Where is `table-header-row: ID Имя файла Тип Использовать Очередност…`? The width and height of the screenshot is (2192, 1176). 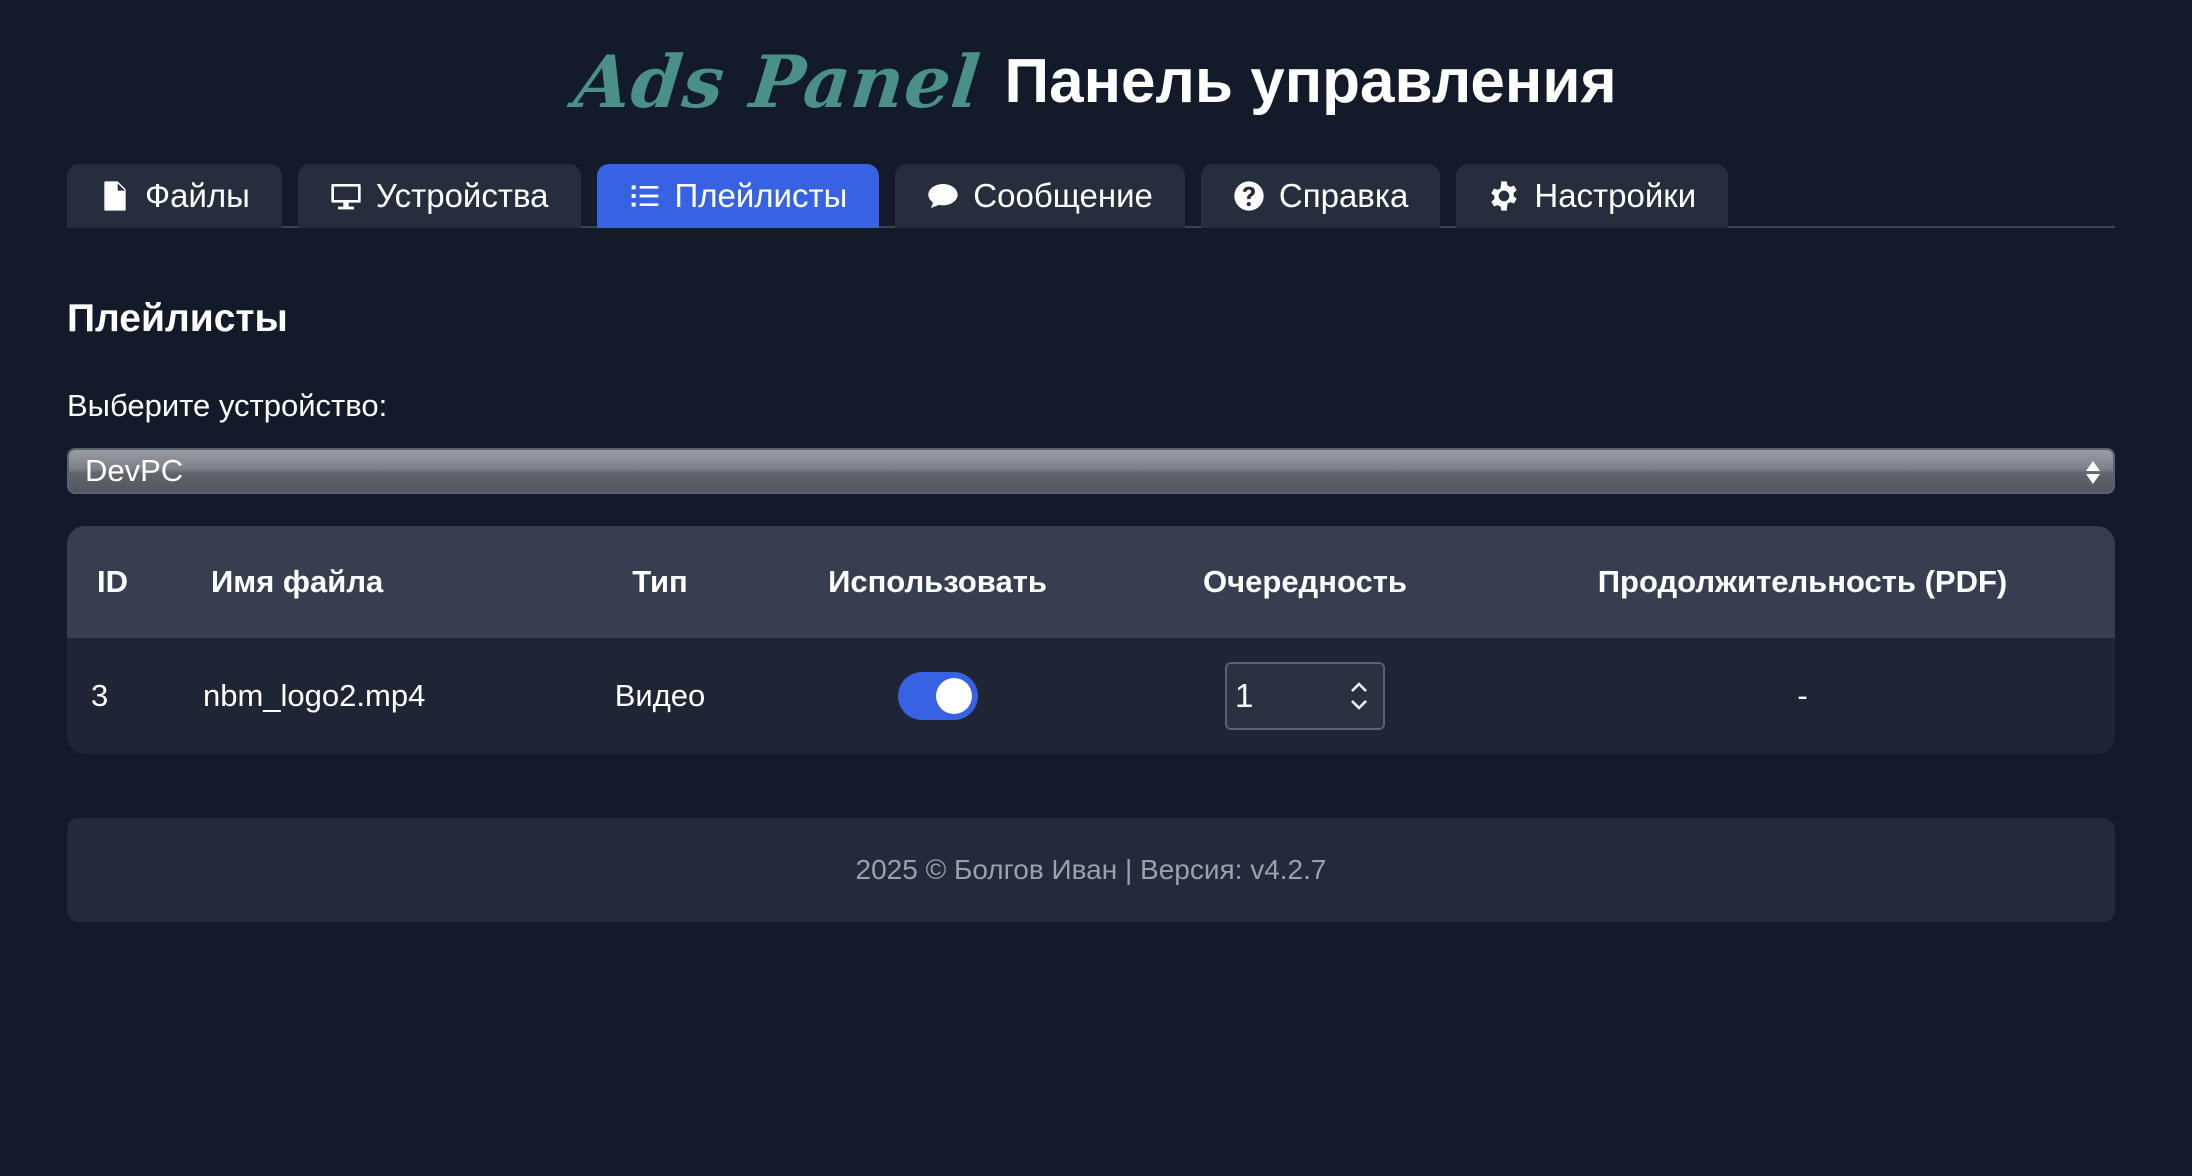
table-header-row: ID Имя файла Тип Использовать Очередност… is located at coordinates (1091, 582).